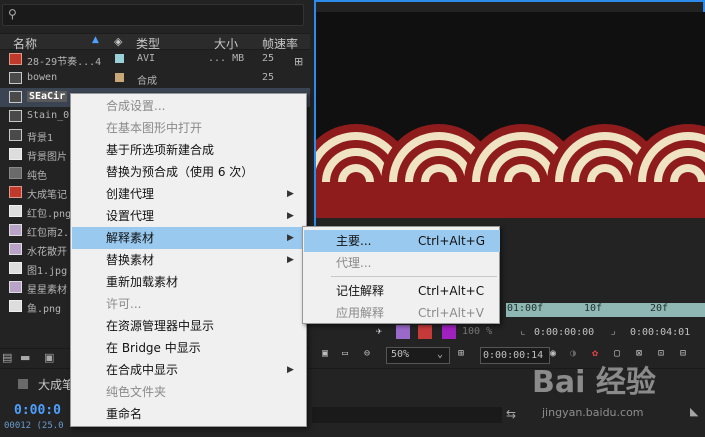 Image resolution: width=705 pixels, height=437 pixels. I want to click on context-menu-item: 创建代理 ▶, so click(189, 194).